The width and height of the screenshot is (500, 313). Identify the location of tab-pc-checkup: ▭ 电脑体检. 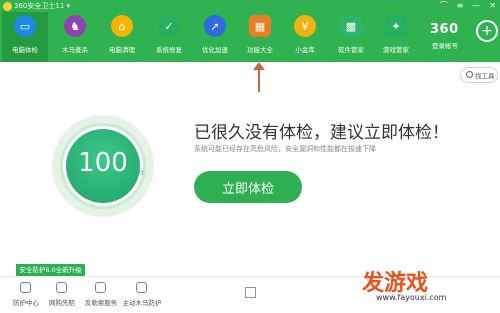
(25, 37).